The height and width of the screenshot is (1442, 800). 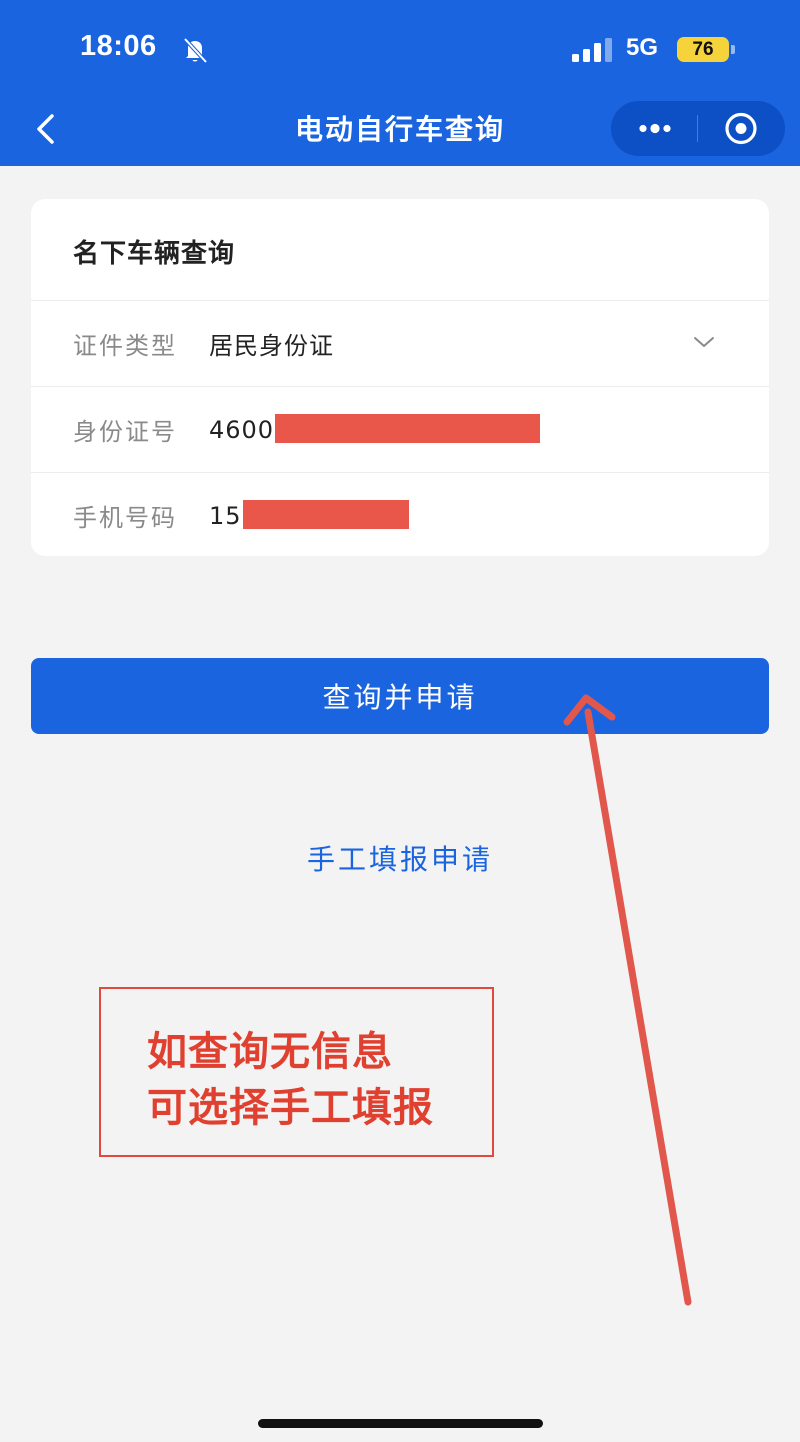 What do you see at coordinates (741, 128) in the screenshot?
I see `target-icon` at bounding box center [741, 128].